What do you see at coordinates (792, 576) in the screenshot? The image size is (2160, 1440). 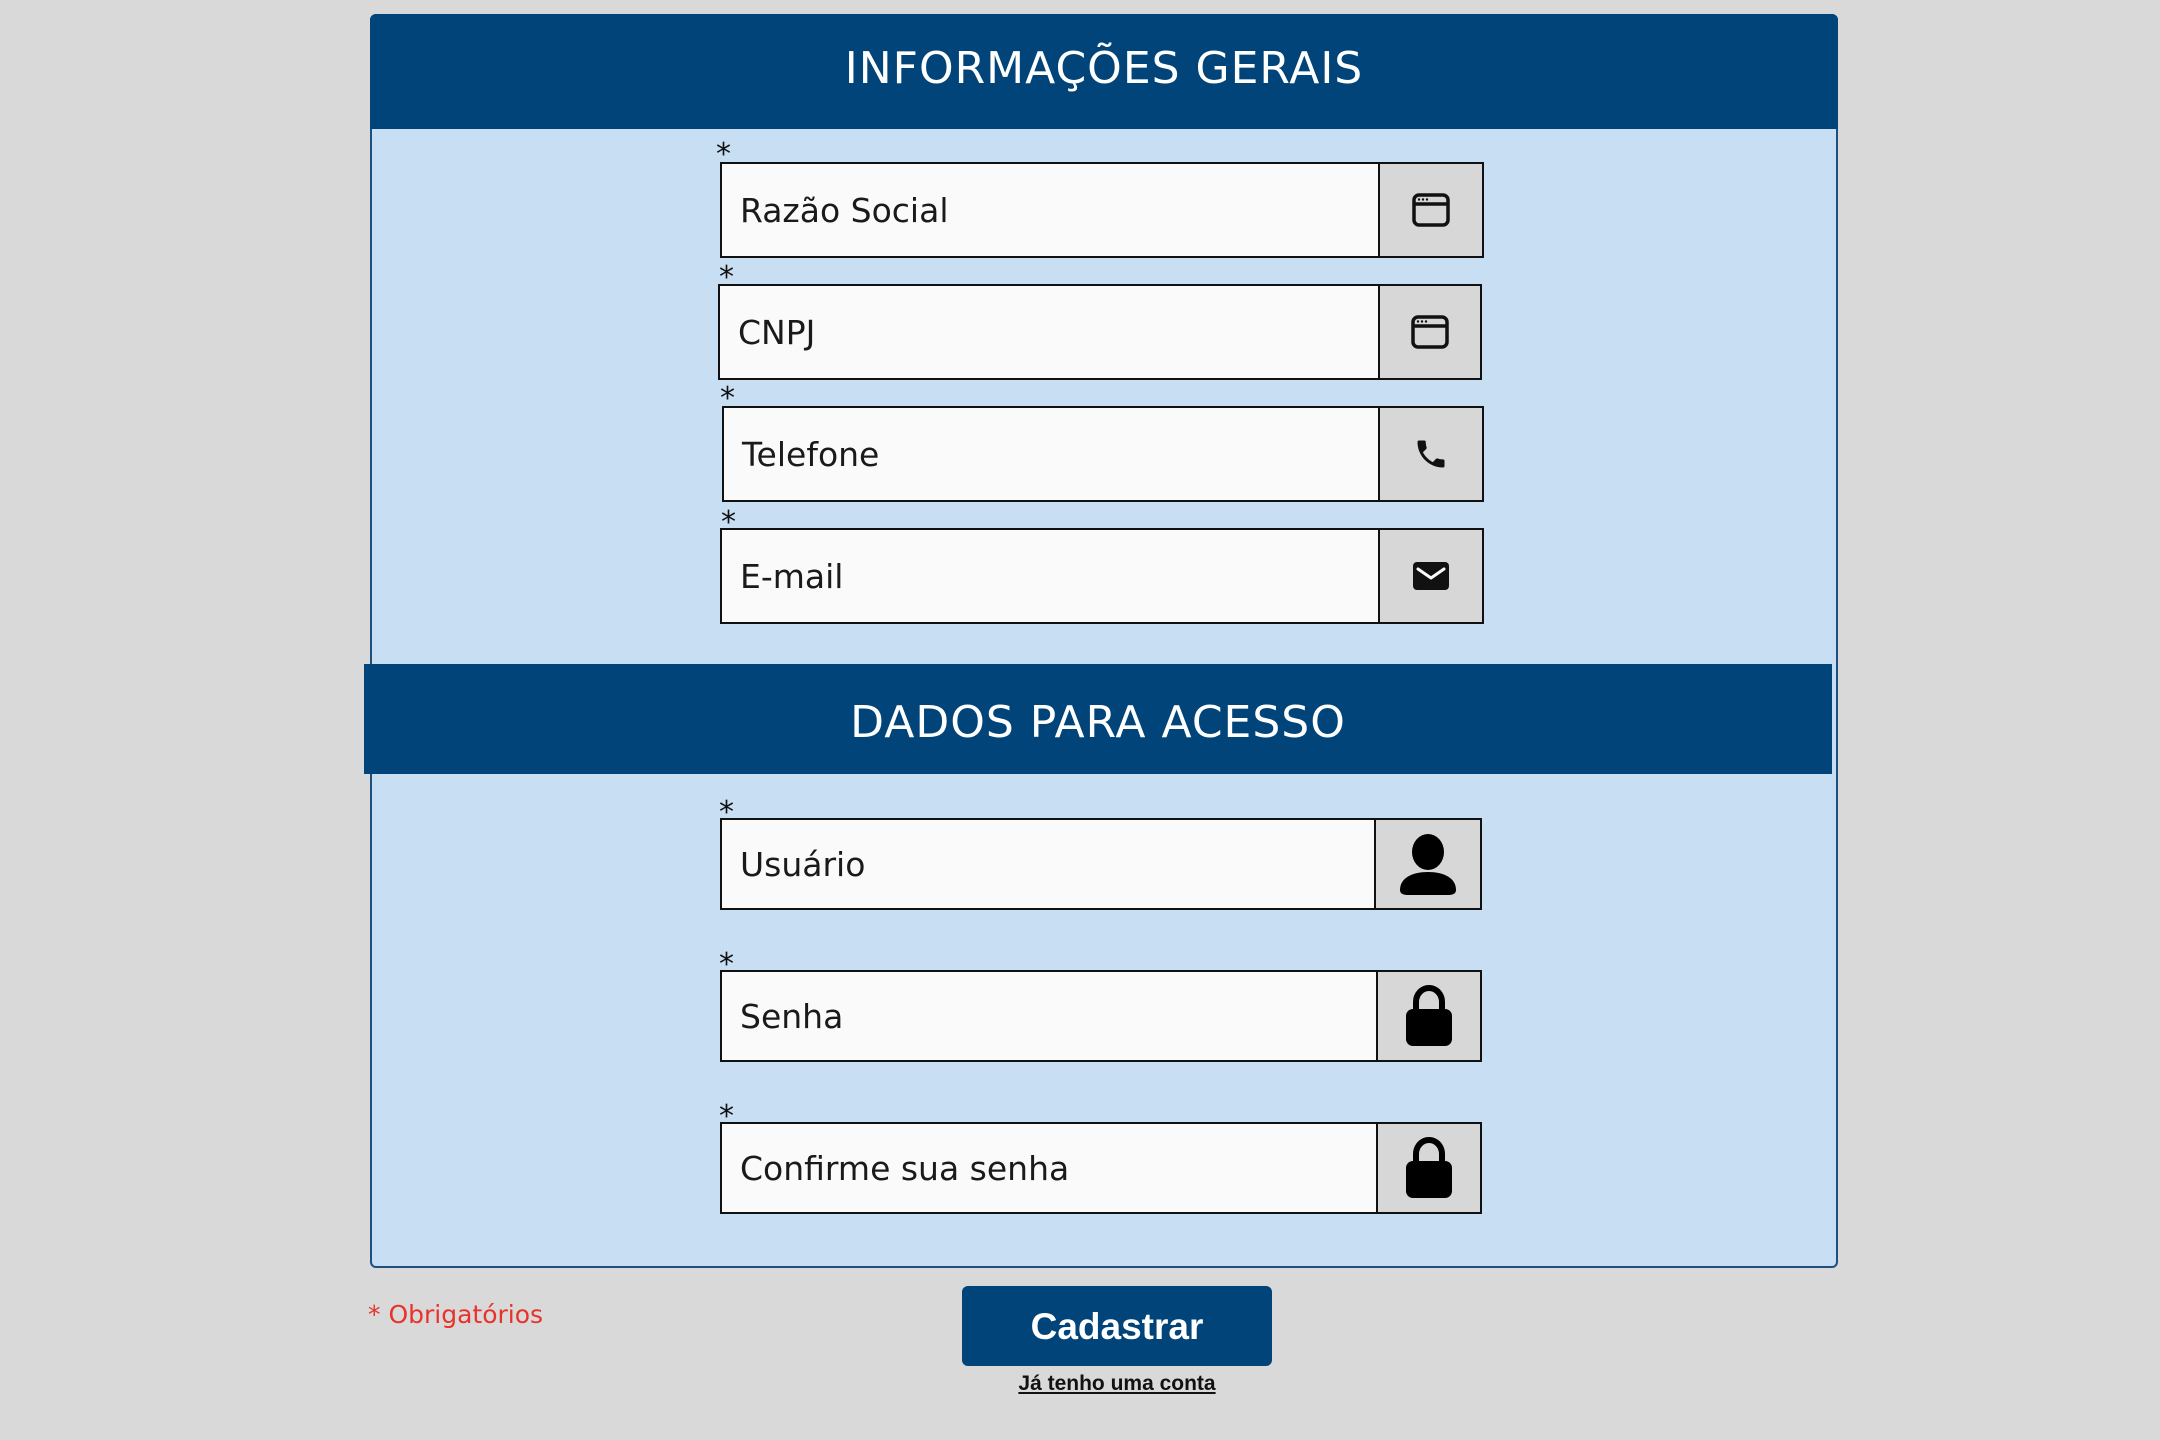 I see `email-placeholder: E-mail` at bounding box center [792, 576].